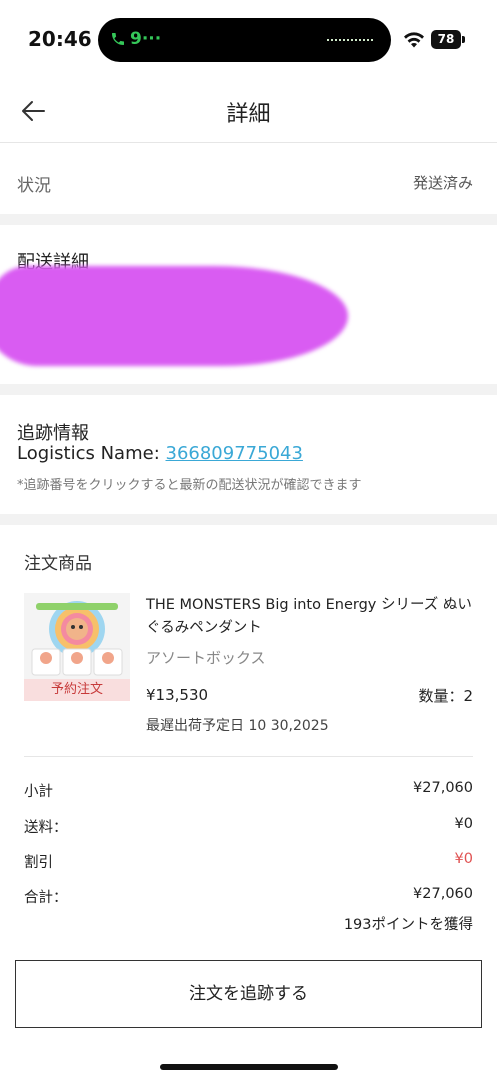 The width and height of the screenshot is (497, 1080). What do you see at coordinates (446, 39) in the screenshot?
I see `battery-icon: 78` at bounding box center [446, 39].